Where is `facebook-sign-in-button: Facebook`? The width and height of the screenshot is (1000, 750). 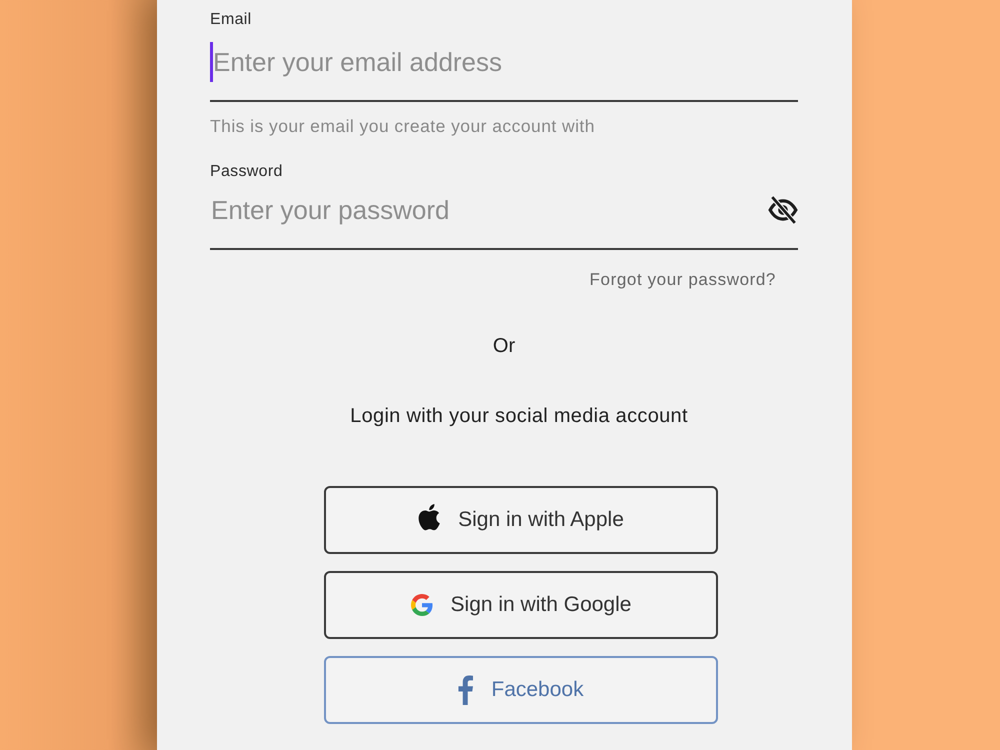
facebook-sign-in-button: Facebook is located at coordinates (521, 690).